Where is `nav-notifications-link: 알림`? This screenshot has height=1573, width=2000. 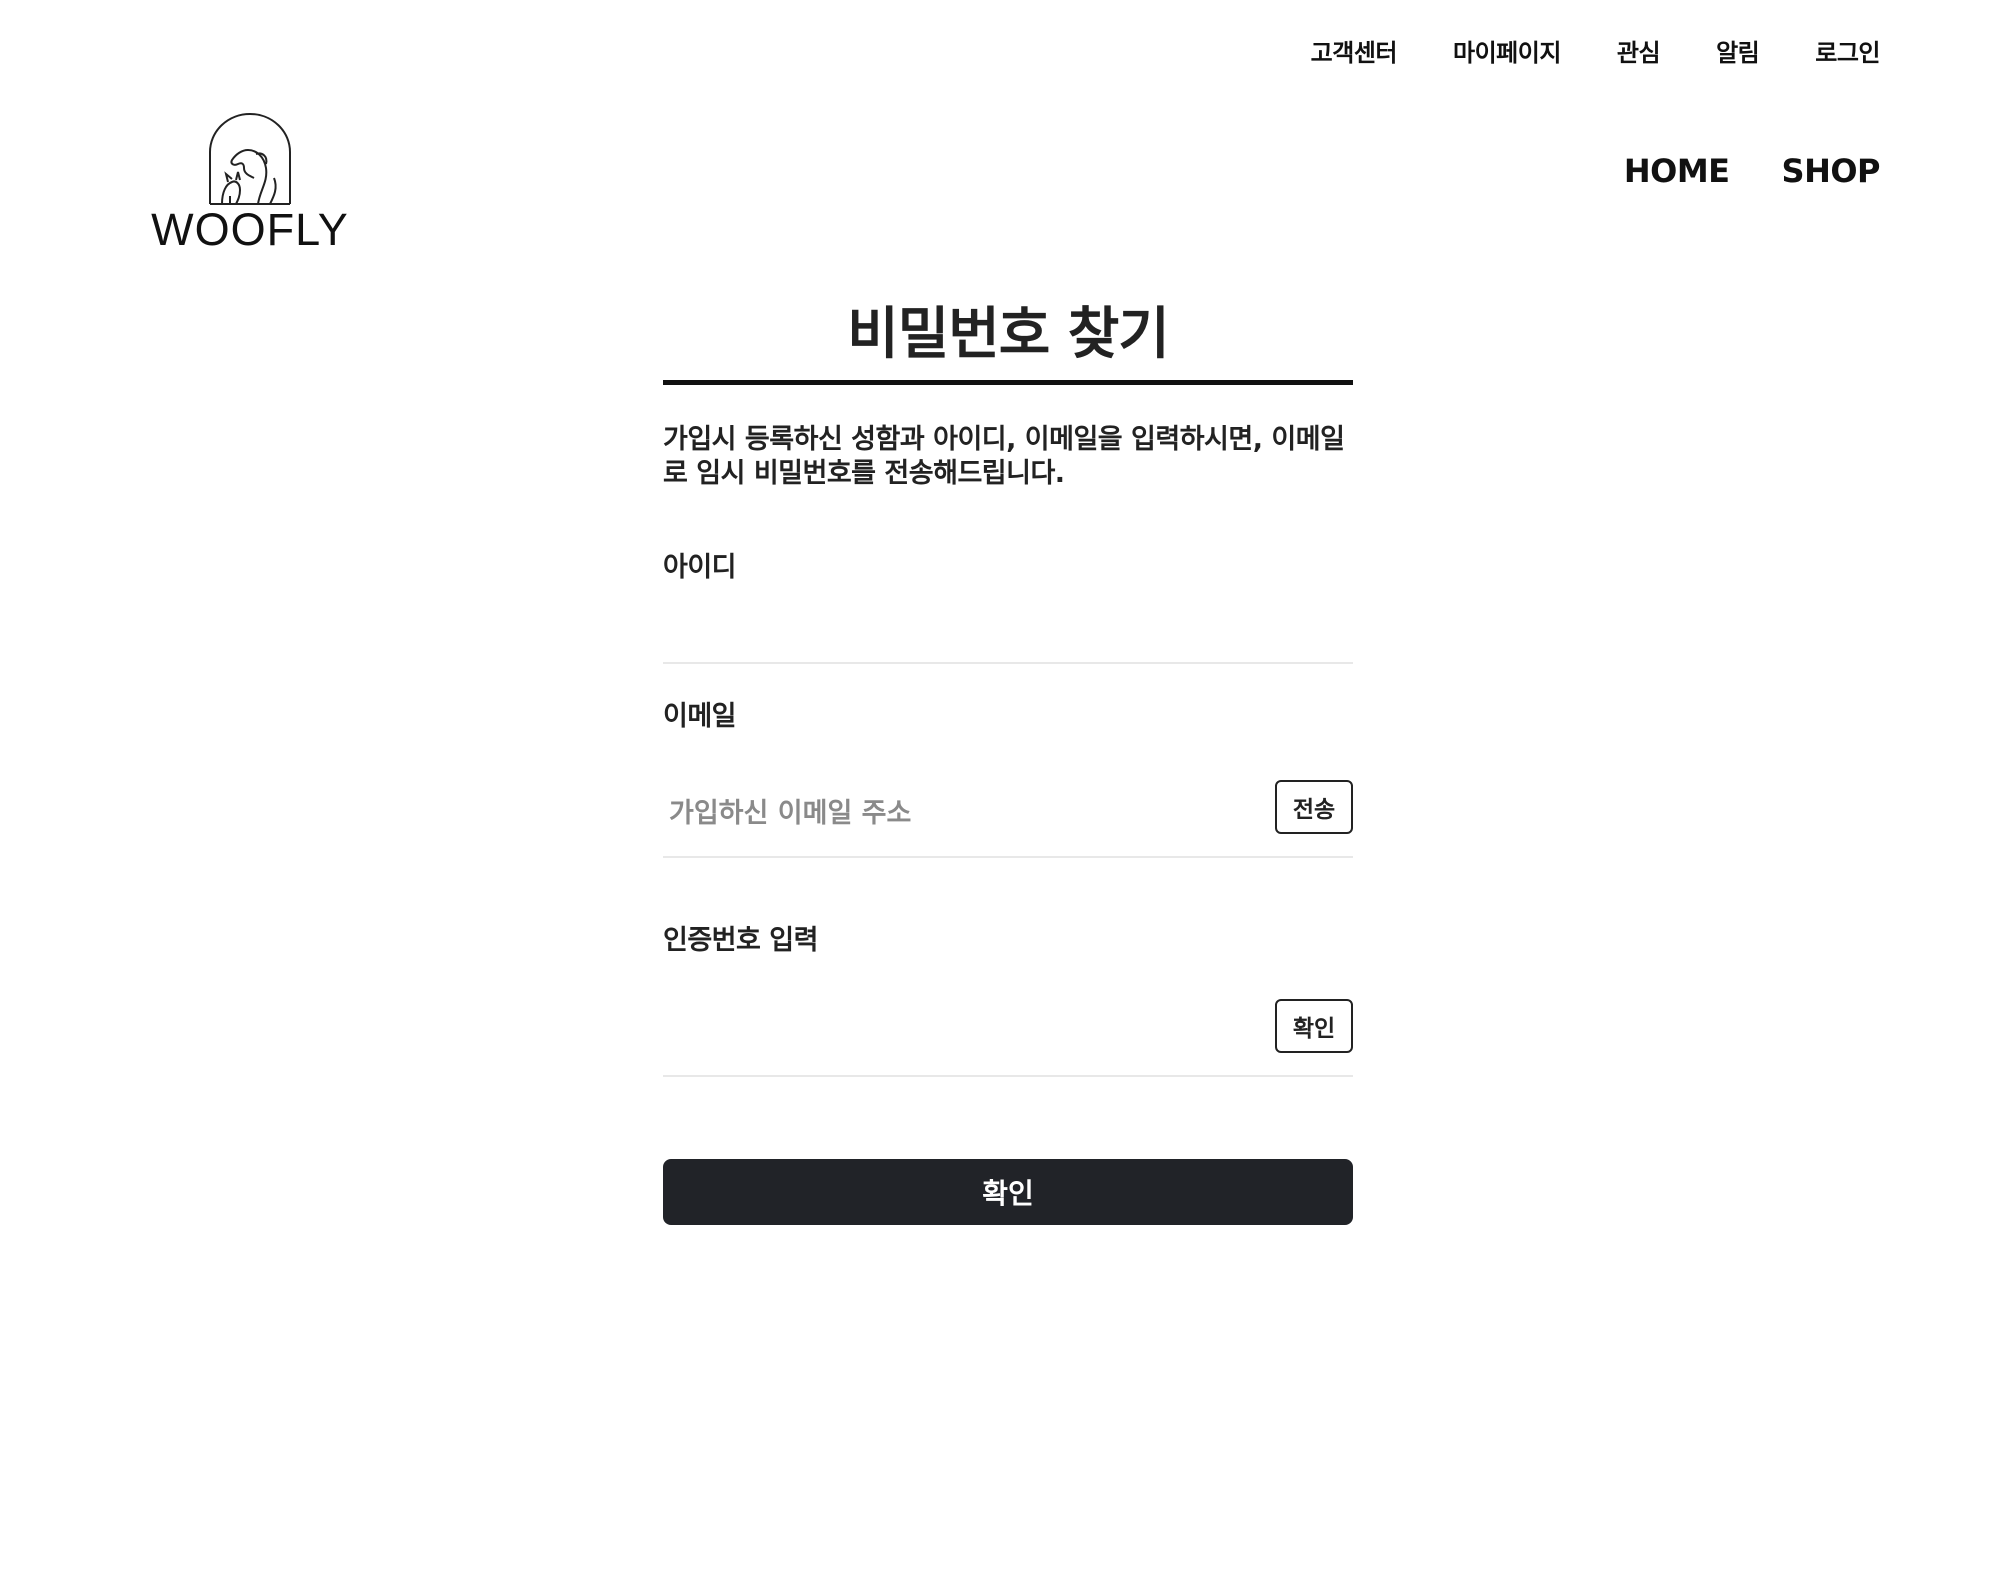
nav-notifications-link: 알림 is located at coordinates (1738, 50).